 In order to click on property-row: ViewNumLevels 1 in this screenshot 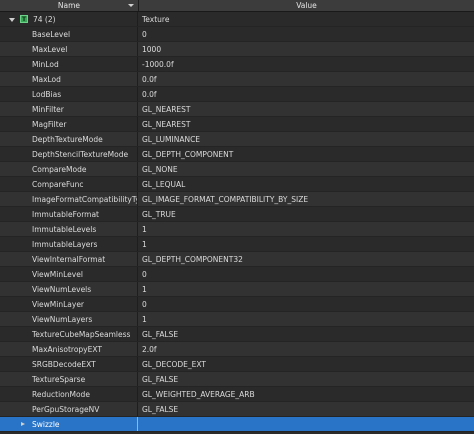, I will do `click(237, 289)`.